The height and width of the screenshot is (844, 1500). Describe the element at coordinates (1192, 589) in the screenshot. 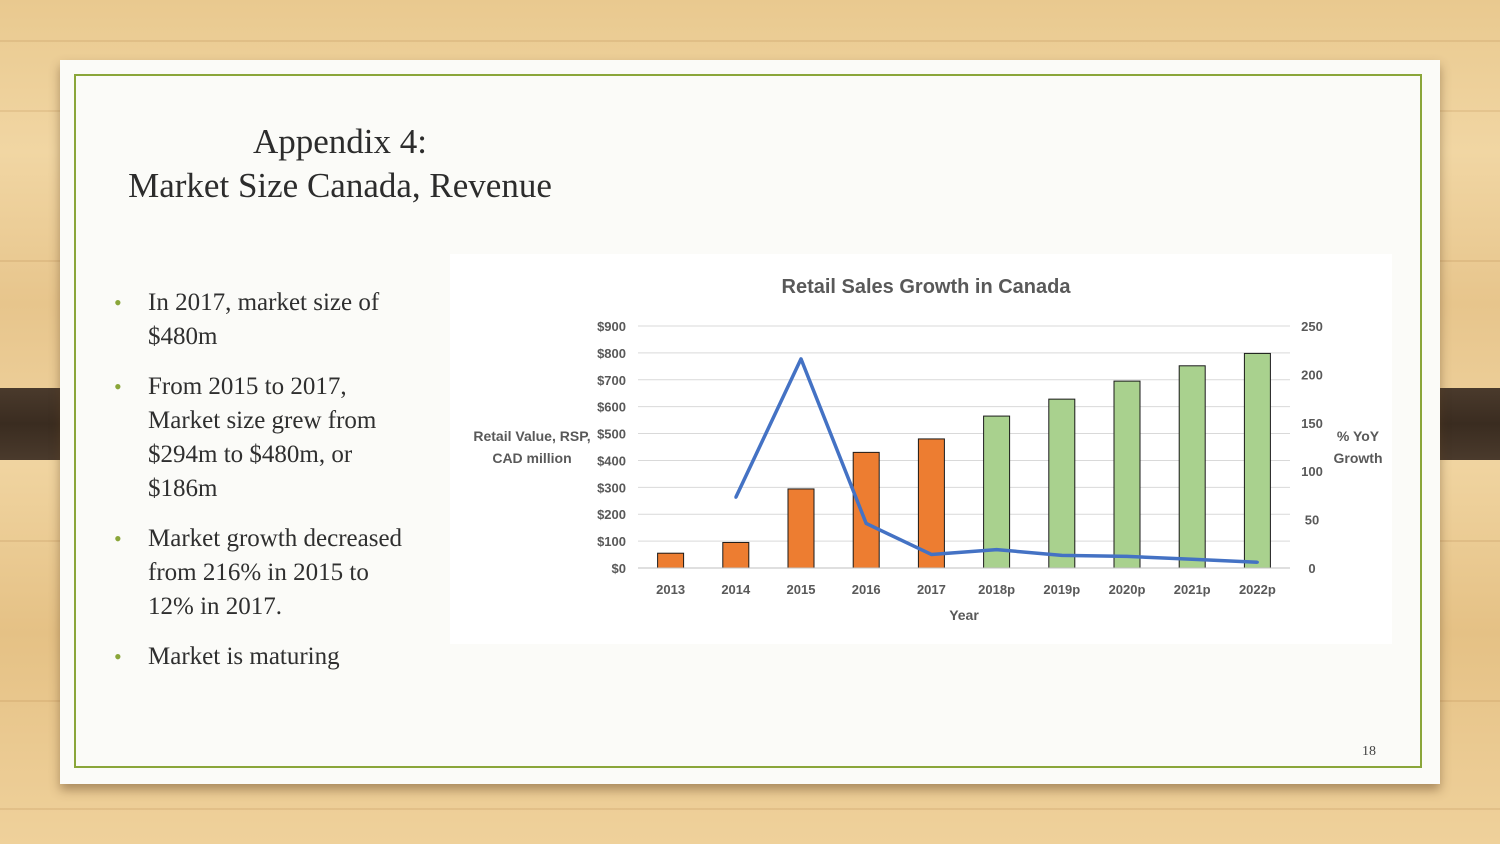

I see `x-tick-label: 2021p` at that location.